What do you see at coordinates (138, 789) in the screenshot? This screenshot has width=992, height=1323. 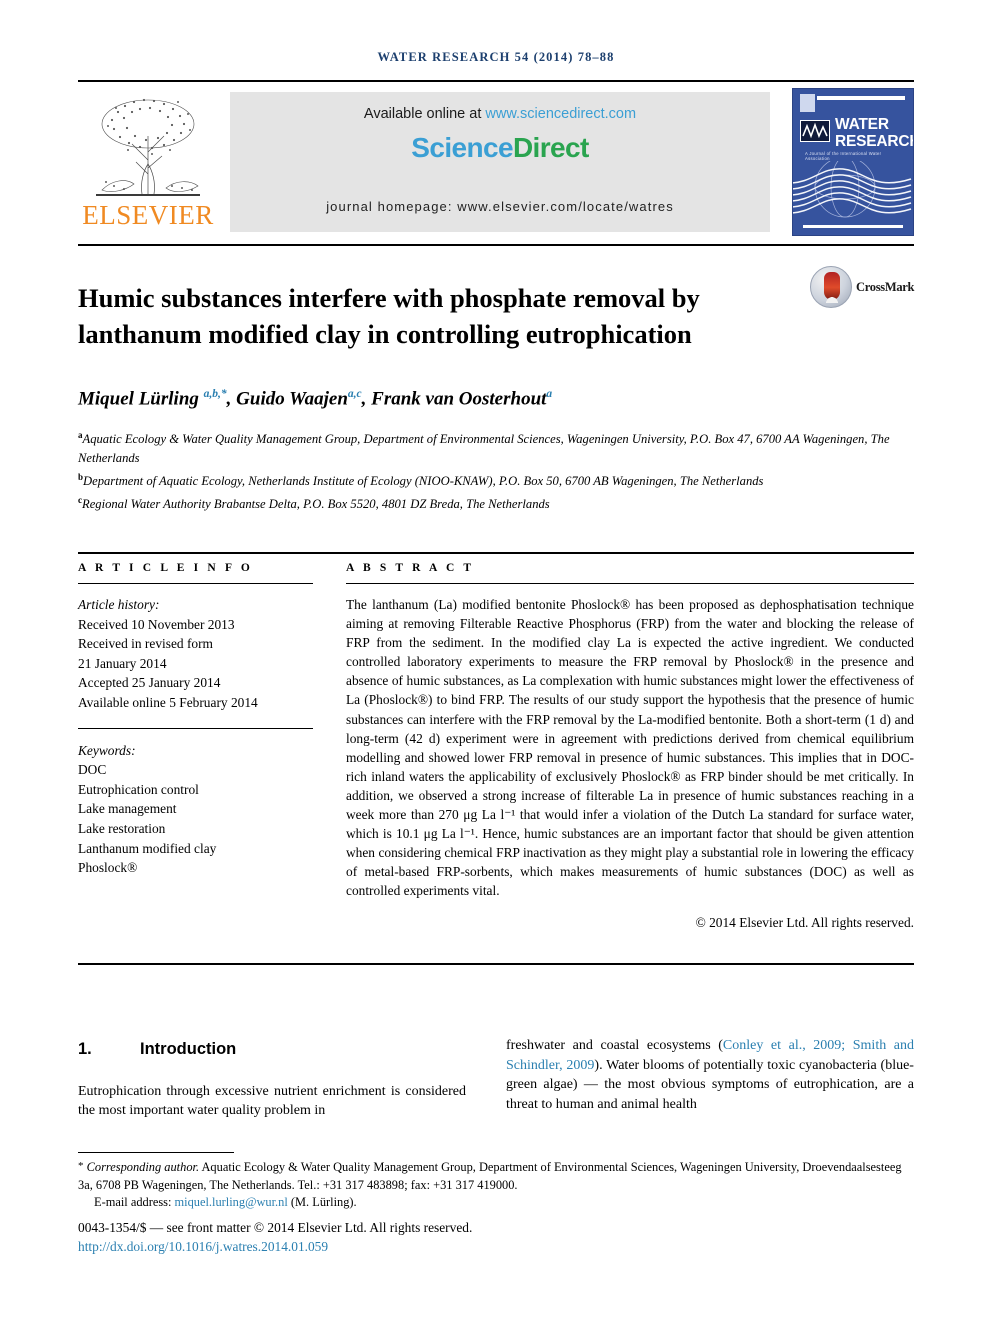 I see `keyword-item: Eutrophication control` at bounding box center [138, 789].